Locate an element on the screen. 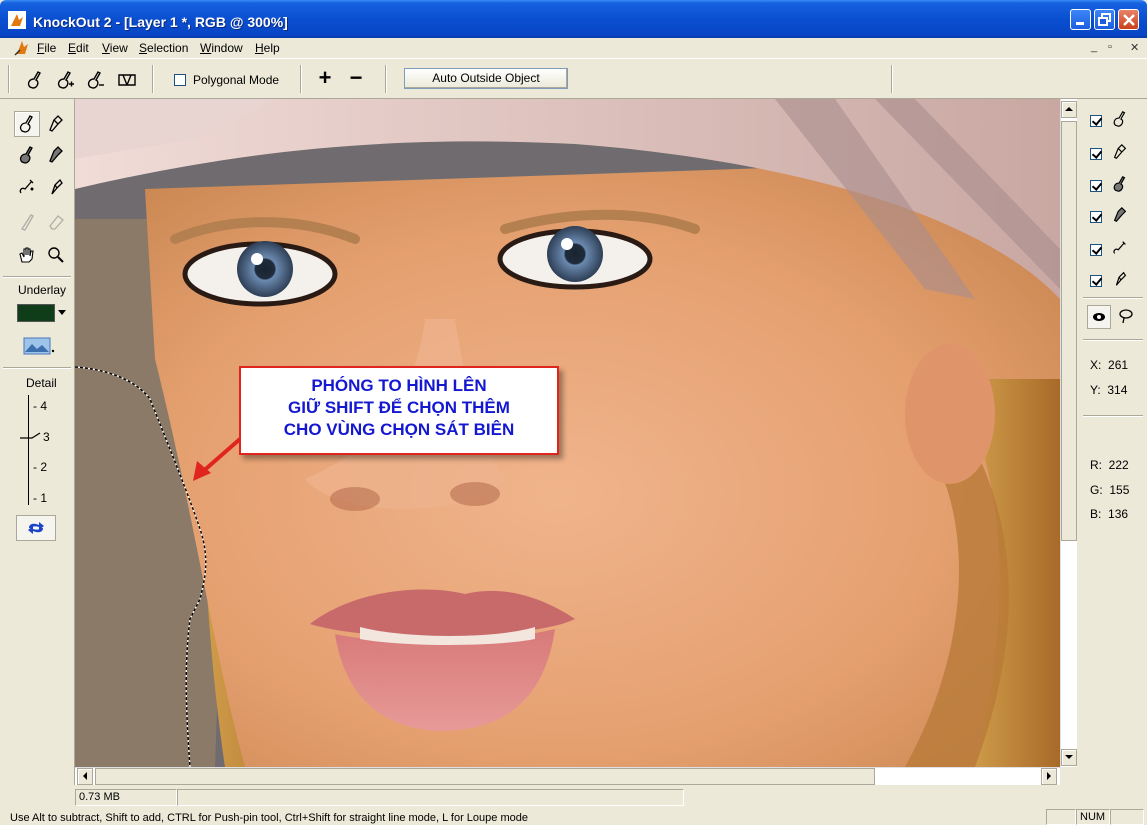  underlay-image-icon is located at coordinates (40, 346).